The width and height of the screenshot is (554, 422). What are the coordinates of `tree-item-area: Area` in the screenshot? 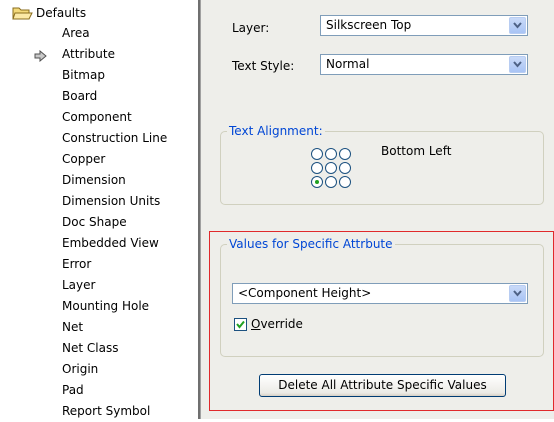 It's located at (114, 33).